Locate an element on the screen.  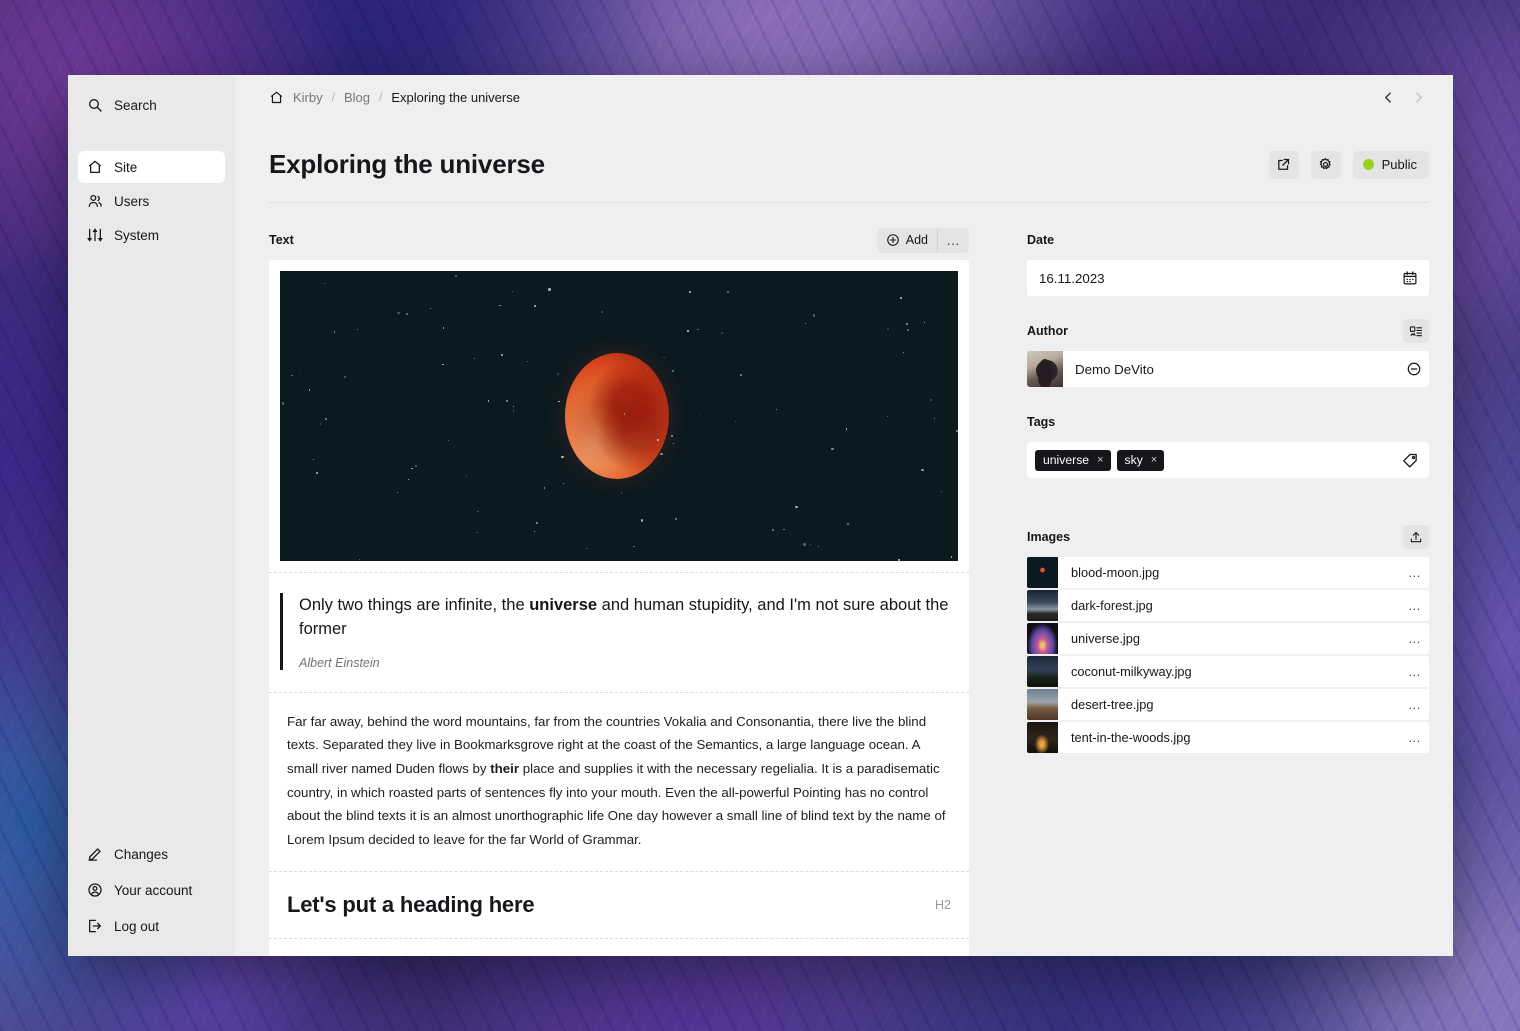
calendar-icon is located at coordinates (1410, 278).